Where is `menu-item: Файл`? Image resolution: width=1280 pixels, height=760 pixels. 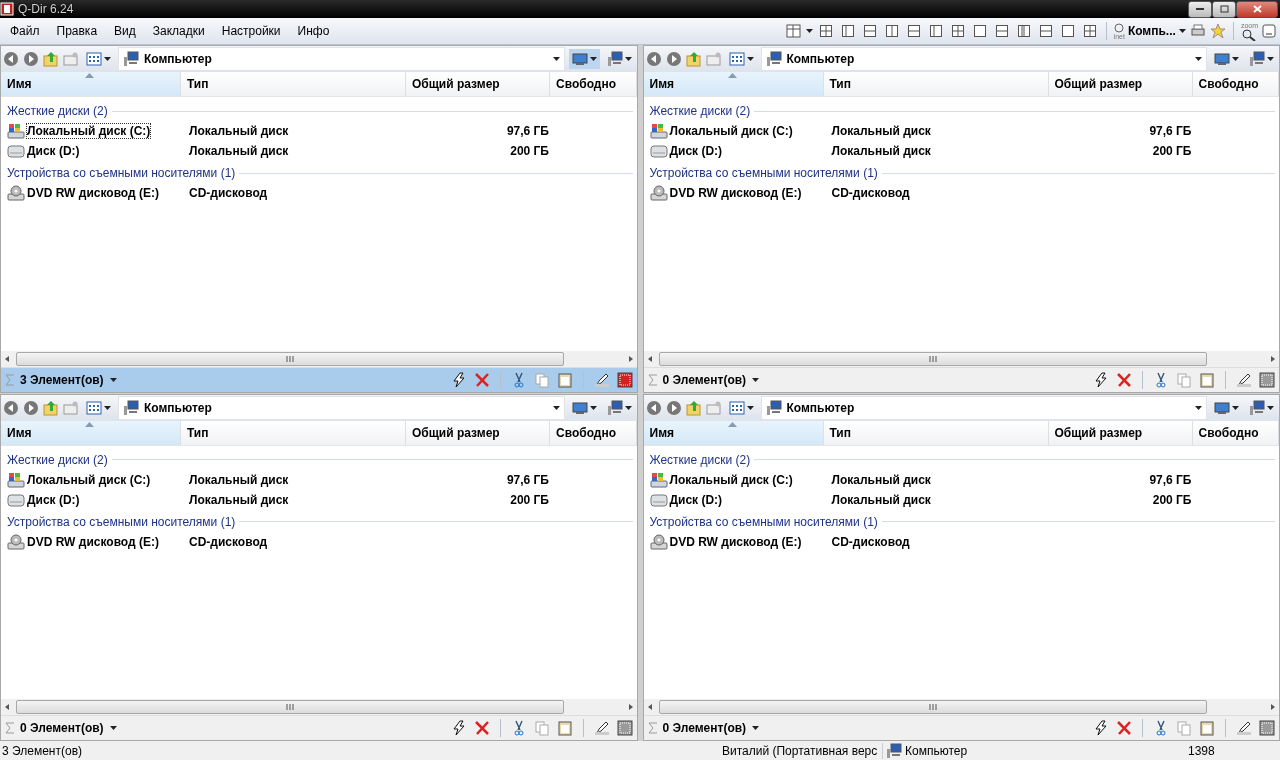 menu-item: Файл is located at coordinates (23, 31).